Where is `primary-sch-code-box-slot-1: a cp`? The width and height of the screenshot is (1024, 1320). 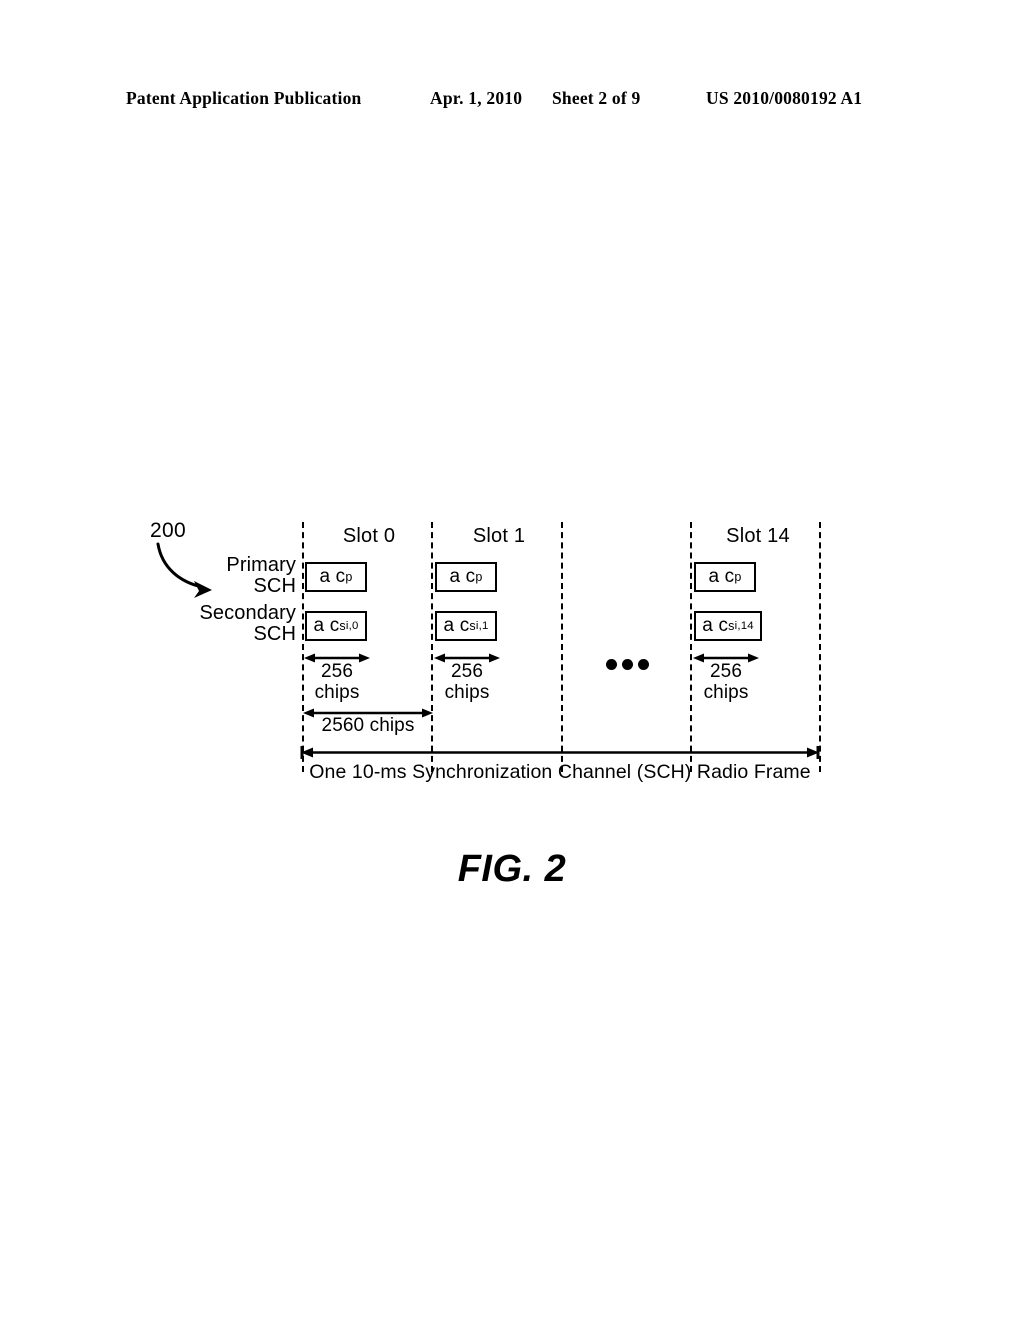 primary-sch-code-box-slot-1: a cp is located at coordinates (466, 577).